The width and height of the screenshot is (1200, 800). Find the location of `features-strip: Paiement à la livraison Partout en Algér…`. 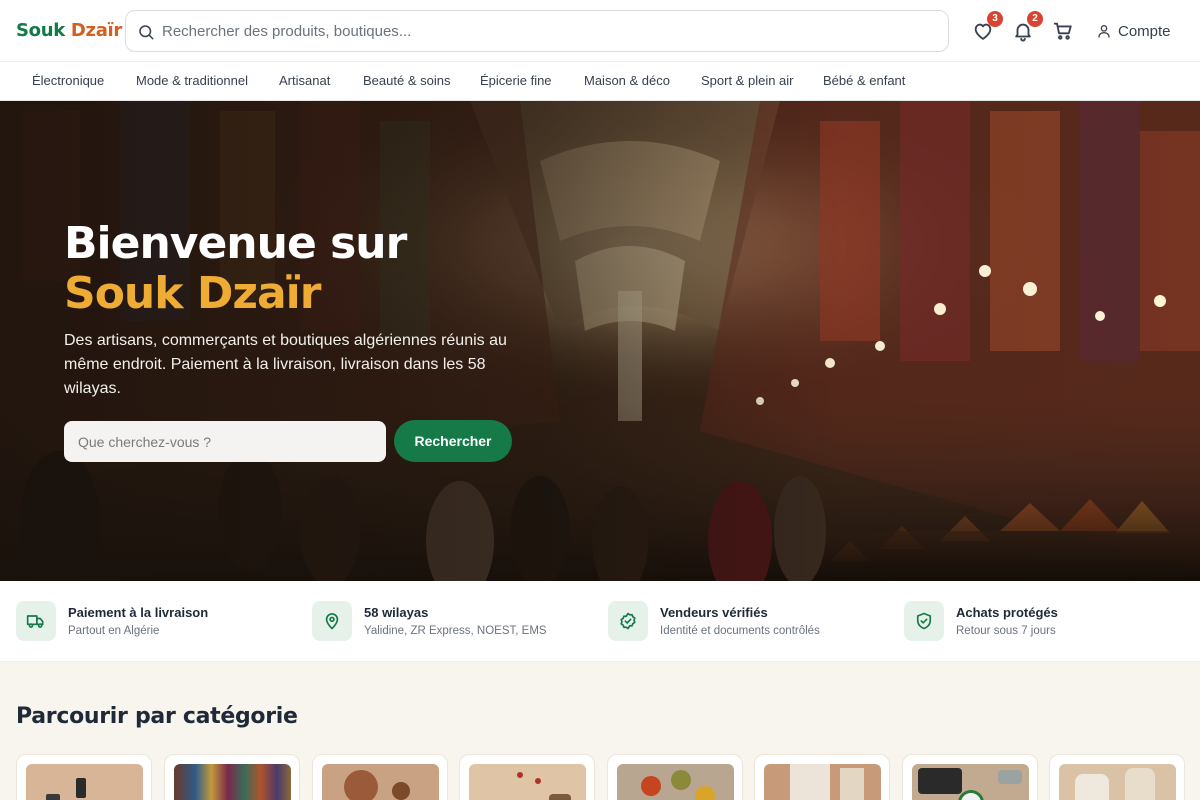

features-strip: Paiement à la livraison Partout en Algér… is located at coordinates (600, 621).